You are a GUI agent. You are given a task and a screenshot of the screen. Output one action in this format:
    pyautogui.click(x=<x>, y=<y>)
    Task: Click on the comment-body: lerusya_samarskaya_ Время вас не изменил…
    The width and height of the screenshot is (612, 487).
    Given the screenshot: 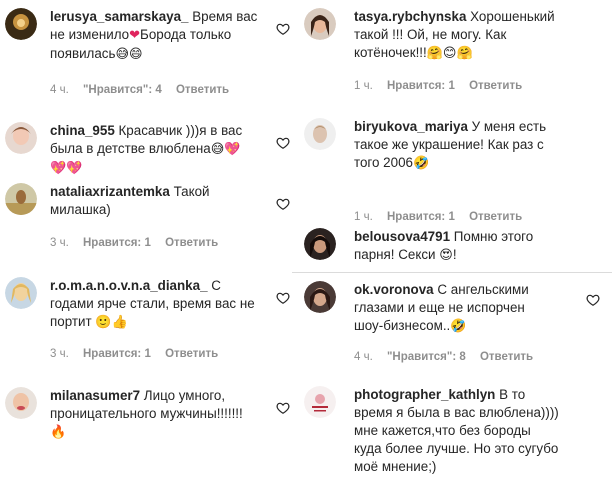 What is the action you would take?
    pyautogui.click(x=161, y=36)
    